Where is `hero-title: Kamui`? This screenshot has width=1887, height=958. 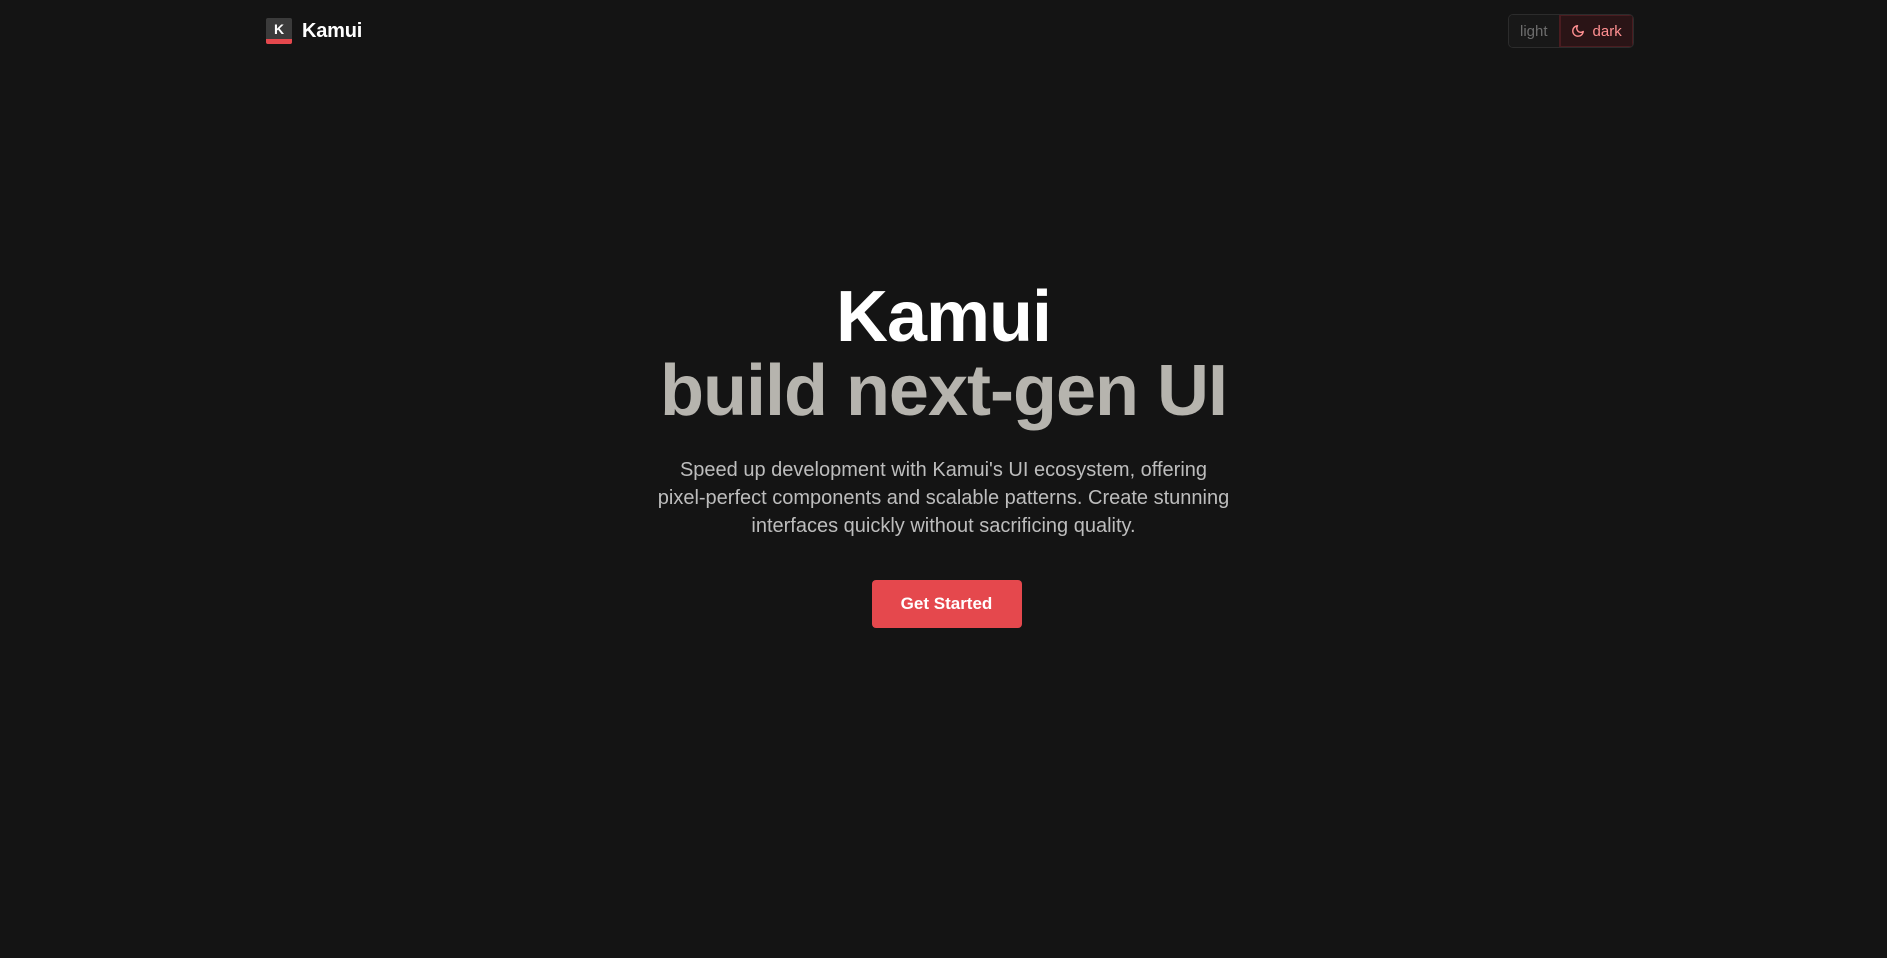 hero-title: Kamui is located at coordinates (943, 317).